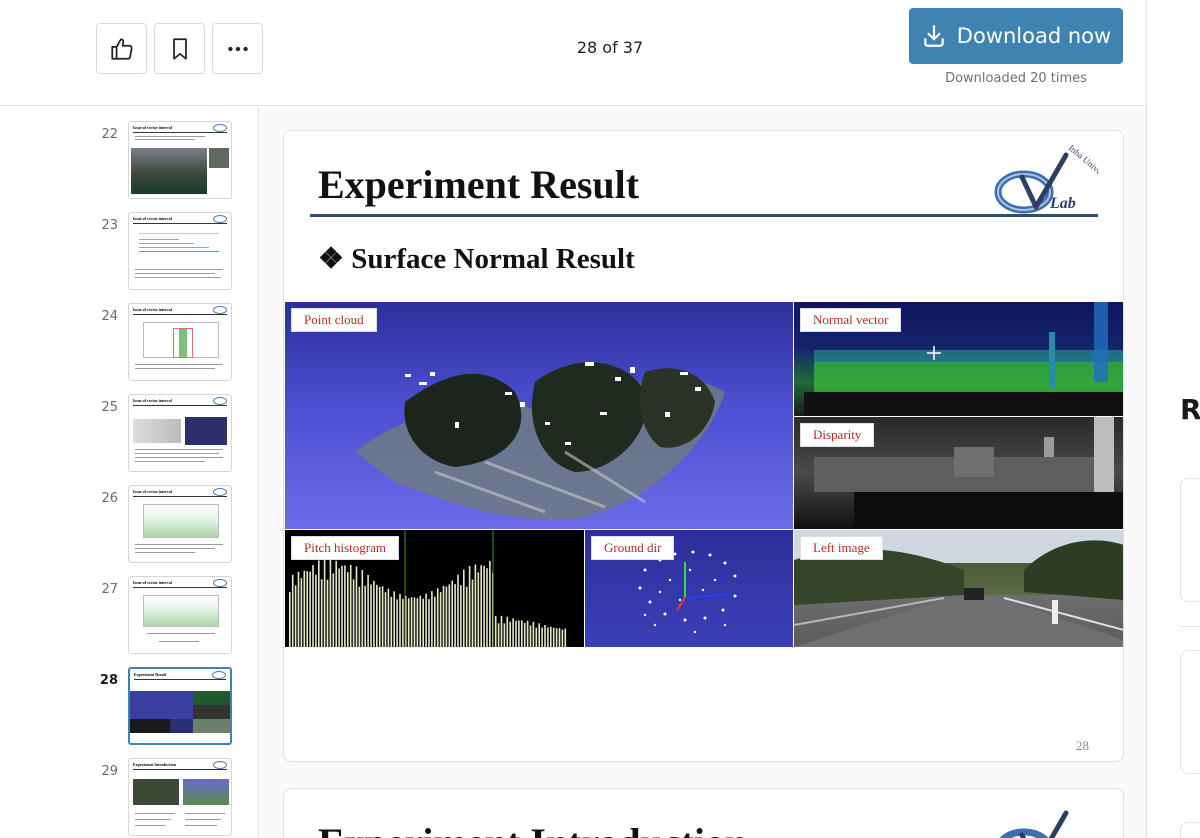  I want to click on page-indicator: 28 of 37, so click(610, 47).